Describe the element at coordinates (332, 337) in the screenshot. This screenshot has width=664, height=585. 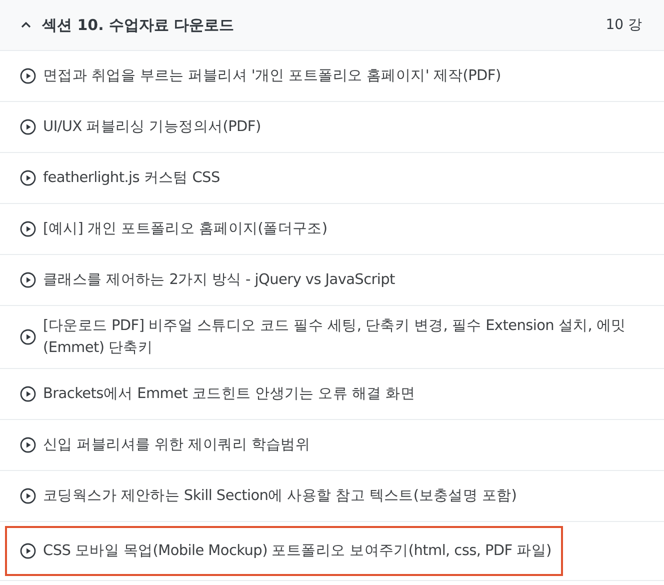
I see `lesson-item: [다운로드 PDF] 비주얼 스튜디오 코드 필수 세팅, 단축키 변경, 필수 Extension 설치, 에밋(Emmet) 단축키` at that location.